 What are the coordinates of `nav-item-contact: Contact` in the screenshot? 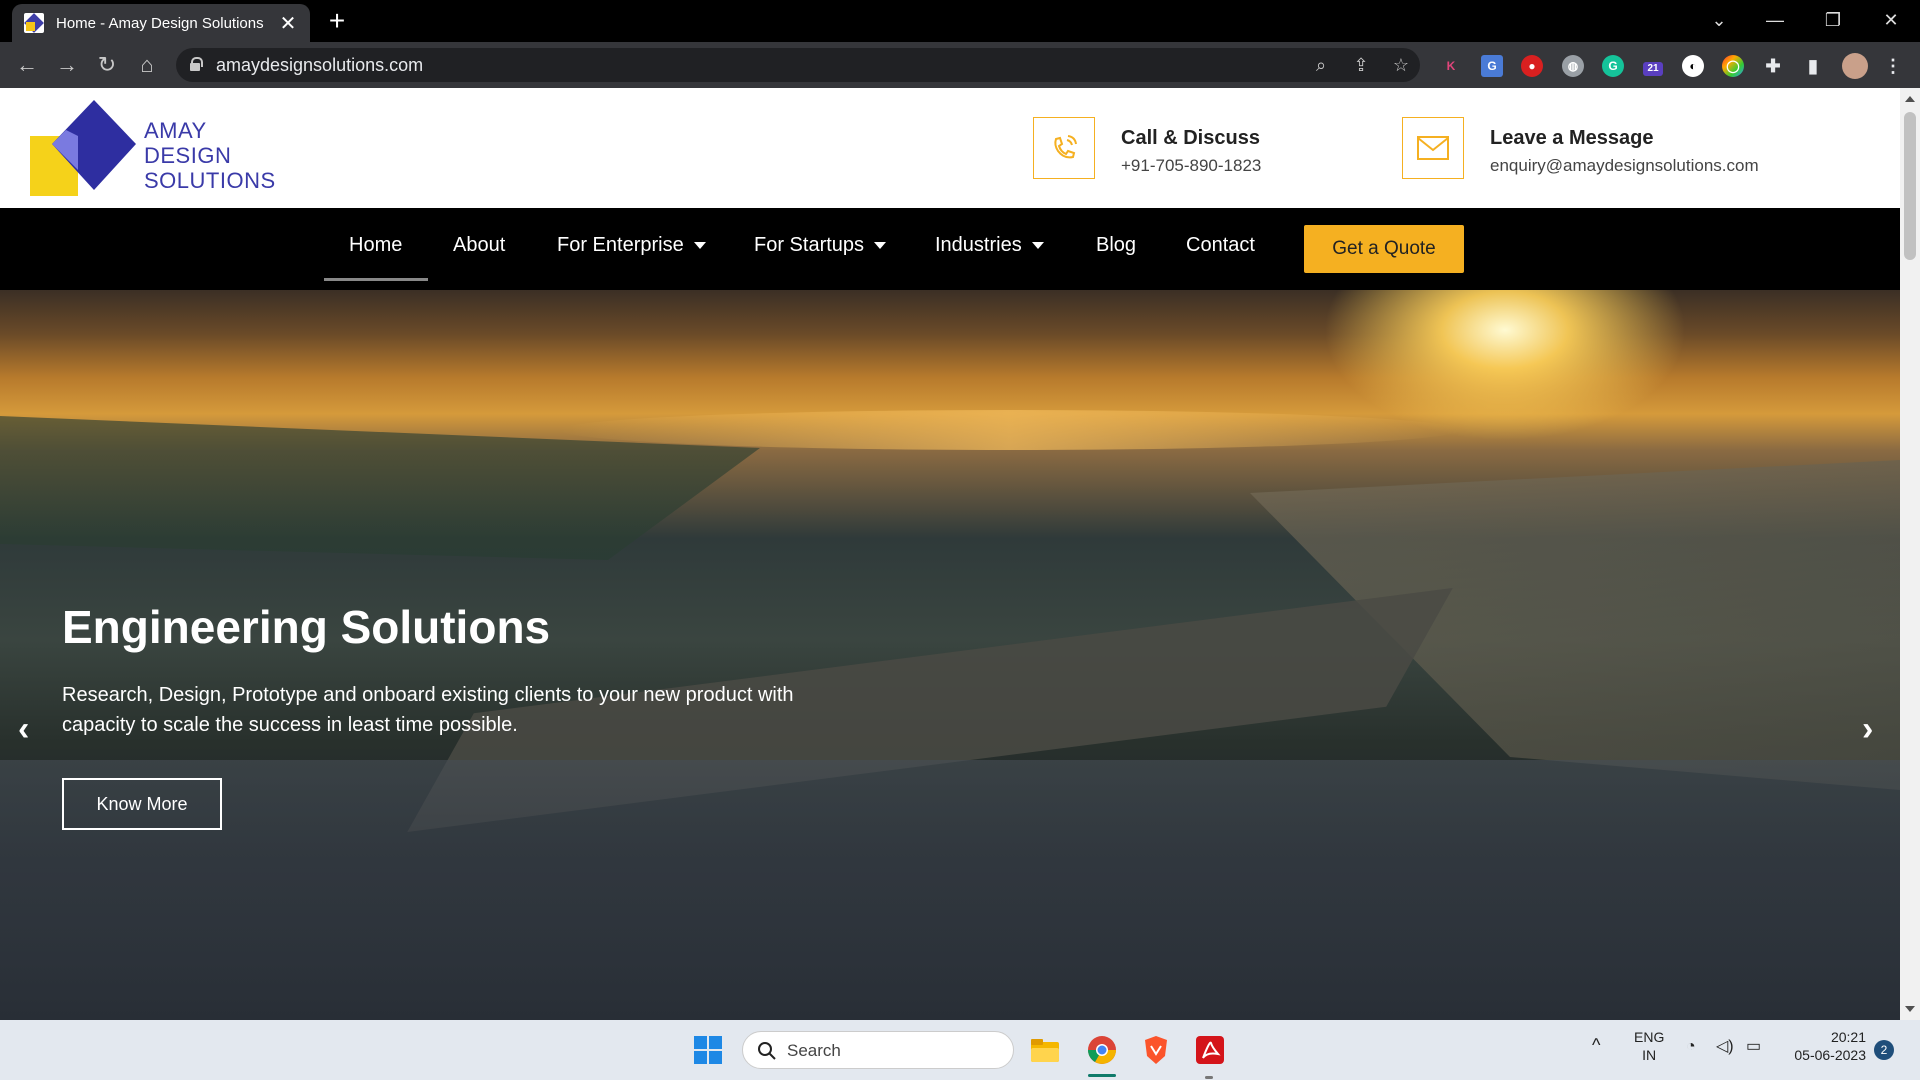 It's located at (1220, 245).